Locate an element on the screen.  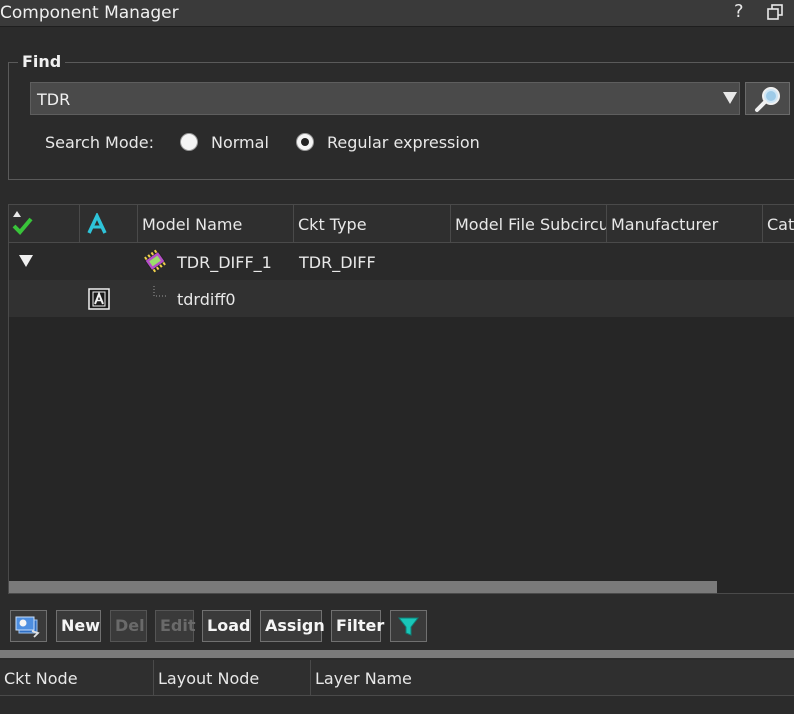
panel-splitter is located at coordinates (397, 654).